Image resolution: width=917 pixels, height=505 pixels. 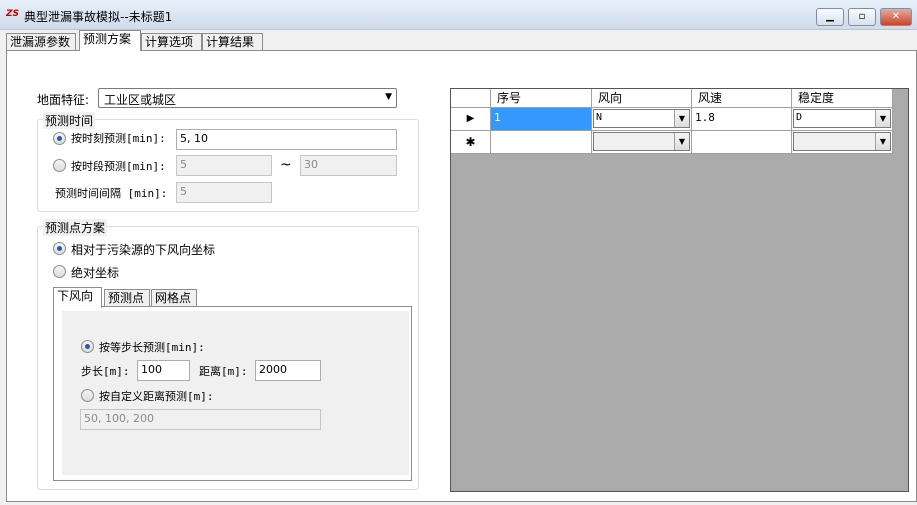 What do you see at coordinates (599, 117) in the screenshot?
I see `direction-value: N` at bounding box center [599, 117].